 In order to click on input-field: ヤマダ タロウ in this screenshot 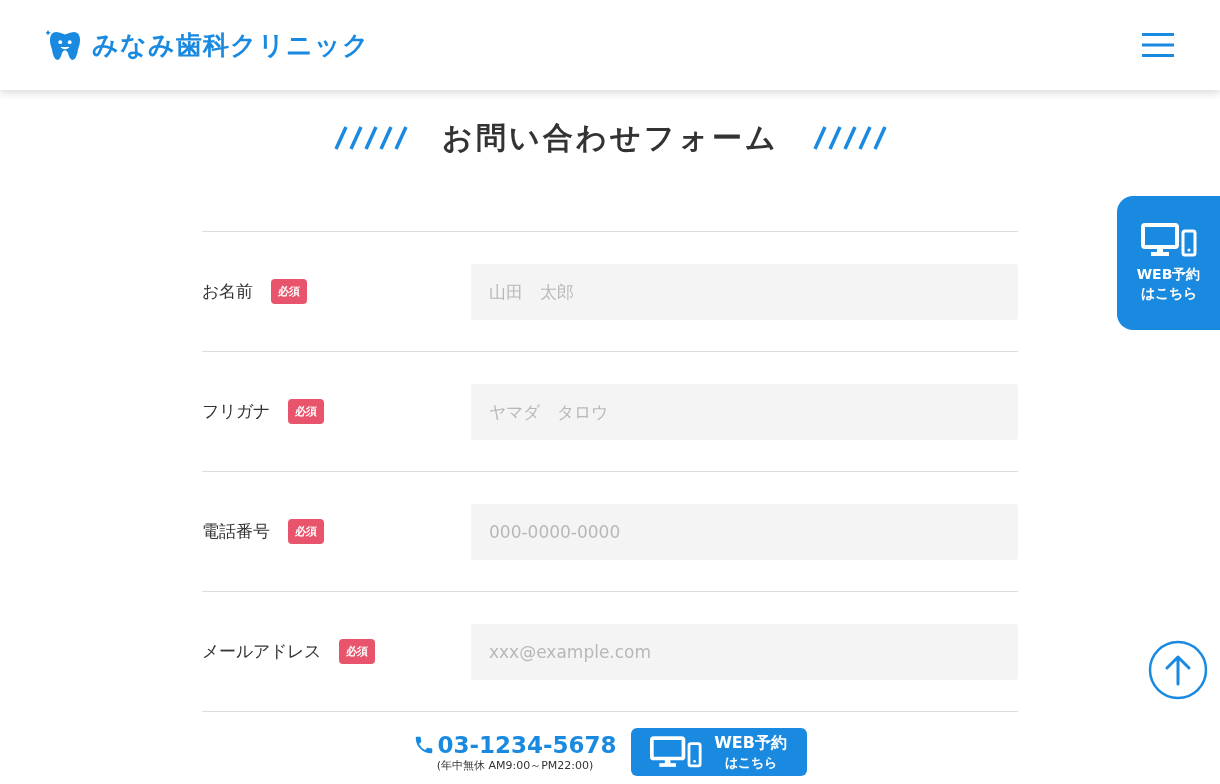, I will do `click(744, 411)`.